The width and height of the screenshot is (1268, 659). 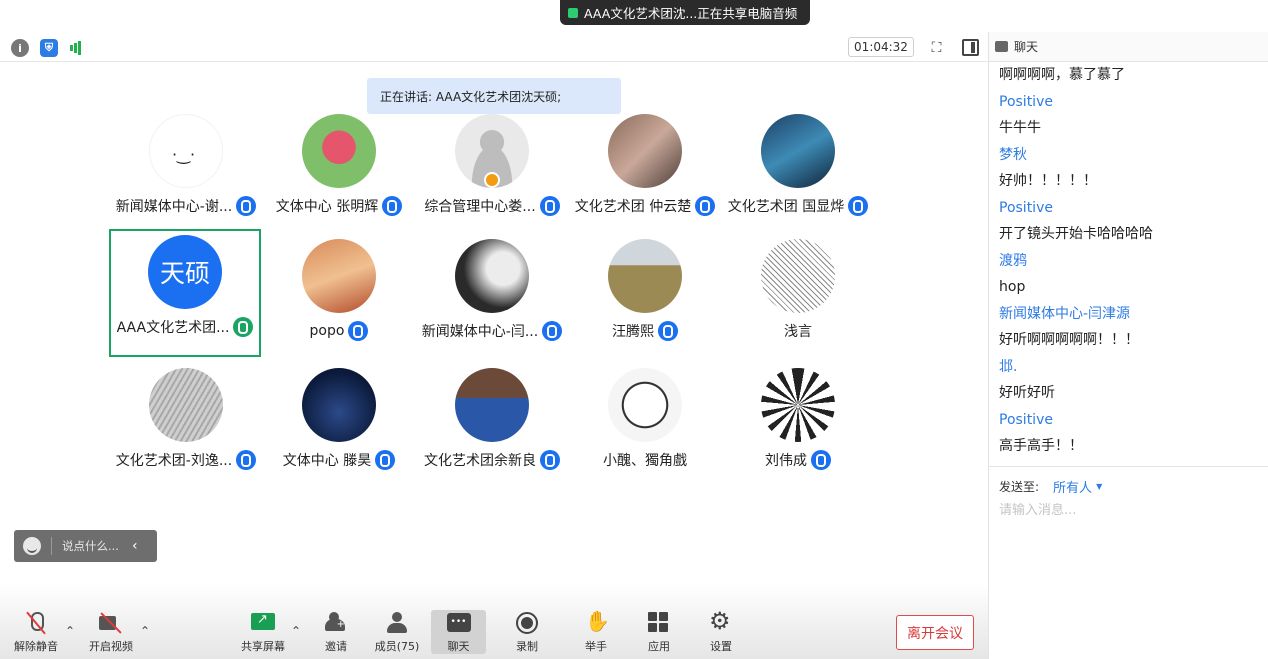 What do you see at coordinates (336, 631) in the screenshot?
I see `invite-button: 邀请` at bounding box center [336, 631].